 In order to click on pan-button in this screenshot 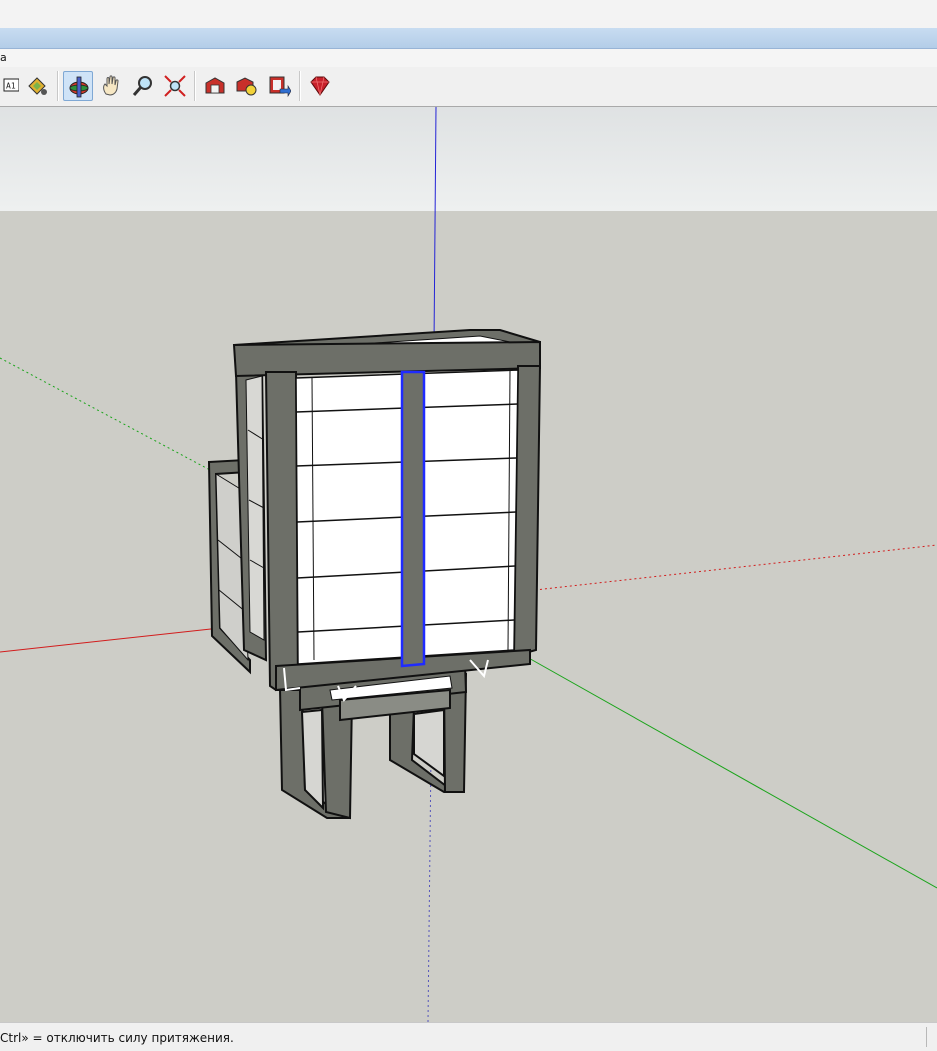, I will do `click(111, 86)`.